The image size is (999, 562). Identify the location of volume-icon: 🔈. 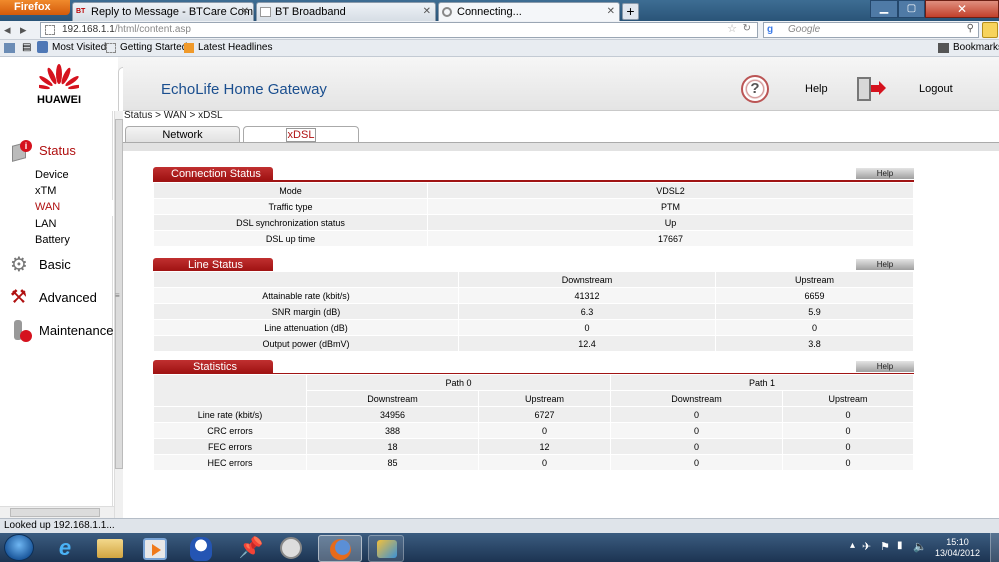
(920, 546).